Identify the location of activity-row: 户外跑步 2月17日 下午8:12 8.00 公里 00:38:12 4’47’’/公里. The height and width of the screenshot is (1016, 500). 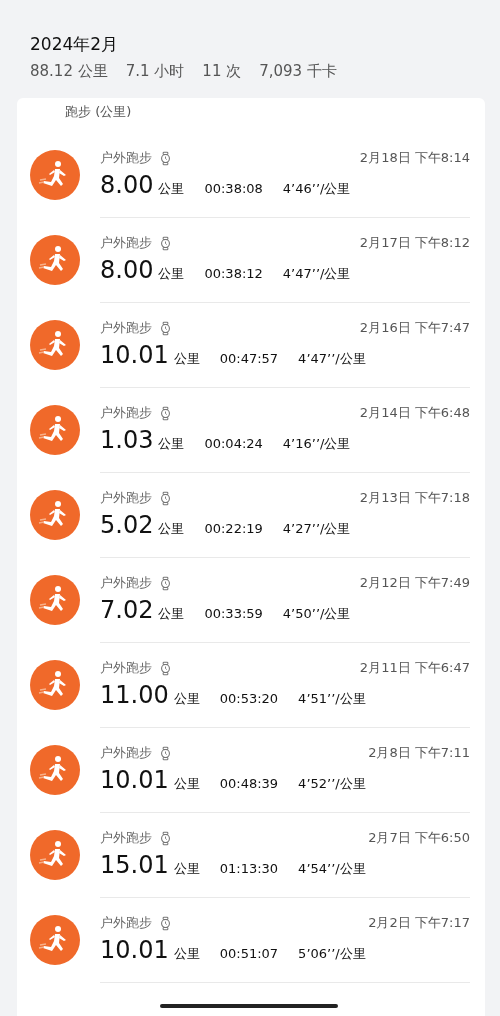
(251, 259).